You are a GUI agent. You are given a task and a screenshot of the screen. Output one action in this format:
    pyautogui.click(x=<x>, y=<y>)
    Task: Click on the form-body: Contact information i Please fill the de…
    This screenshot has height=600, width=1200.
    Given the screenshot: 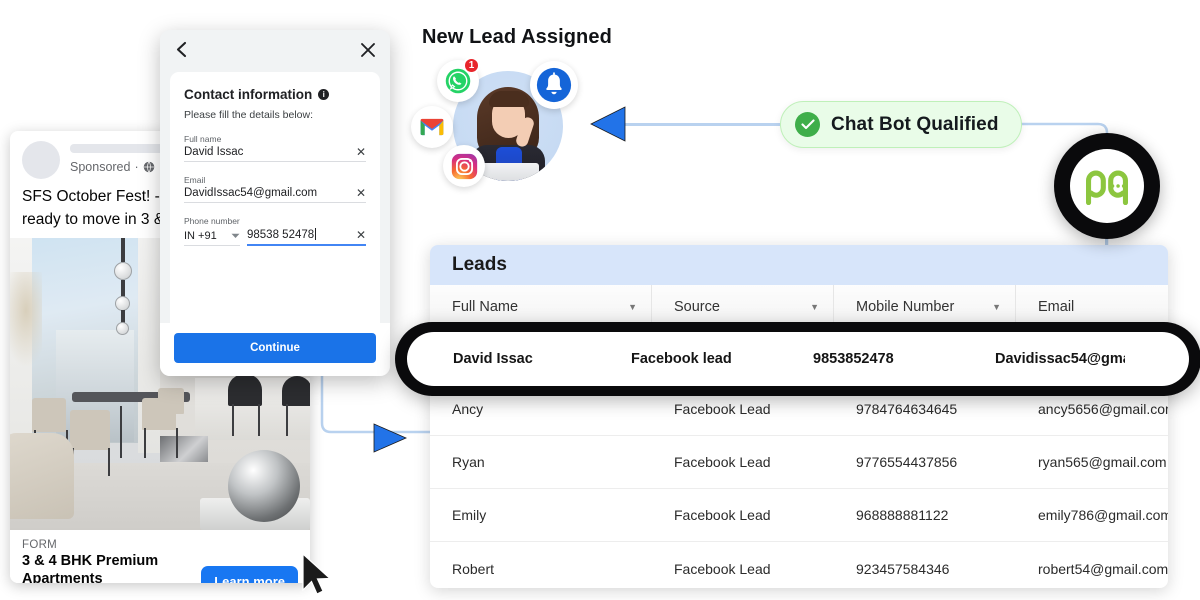 What is the action you would take?
    pyautogui.click(x=275, y=208)
    